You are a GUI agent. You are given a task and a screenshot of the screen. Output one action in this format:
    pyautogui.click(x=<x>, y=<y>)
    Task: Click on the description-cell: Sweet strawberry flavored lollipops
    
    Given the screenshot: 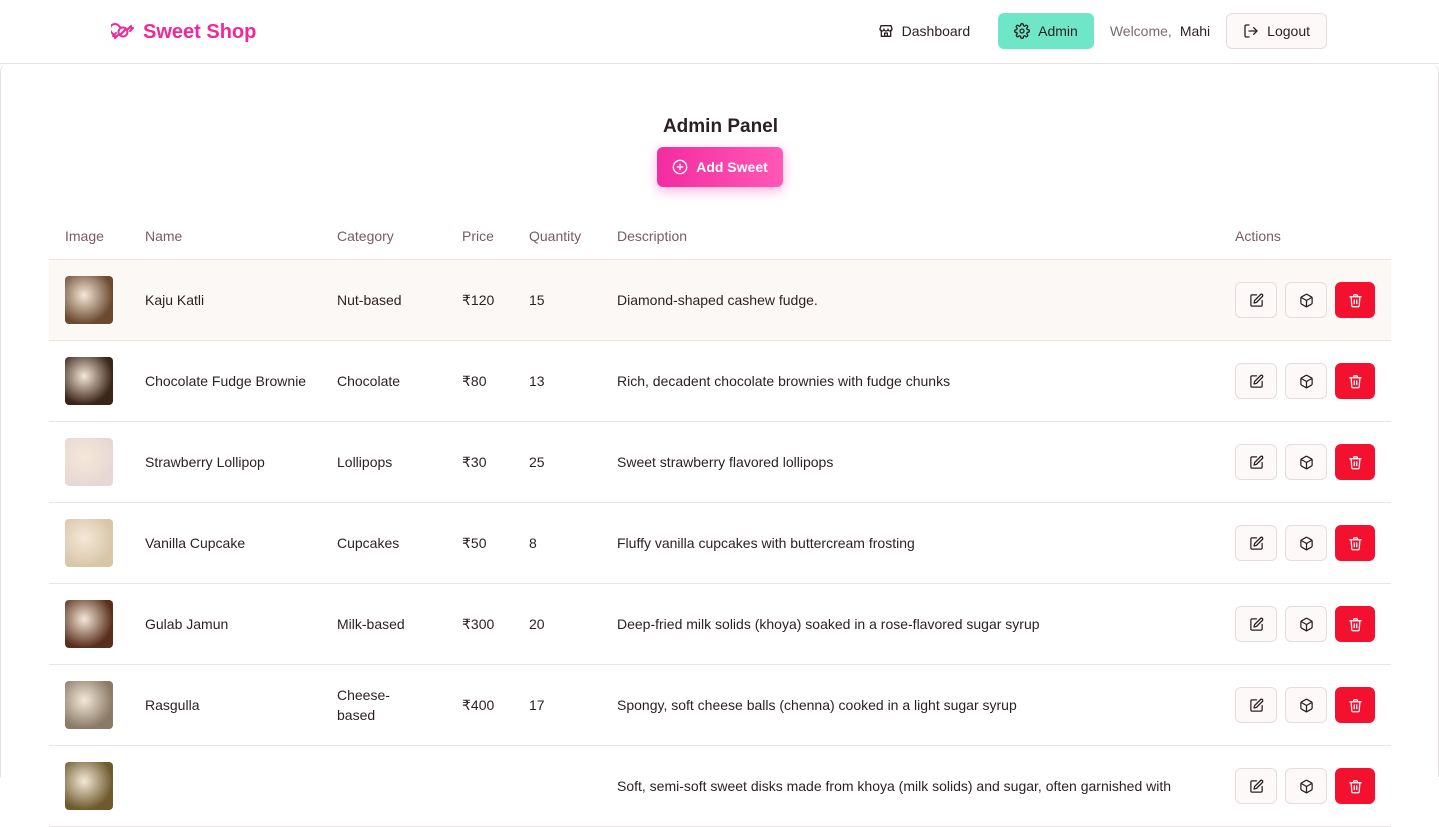 What is the action you would take?
    pyautogui.click(x=725, y=462)
    